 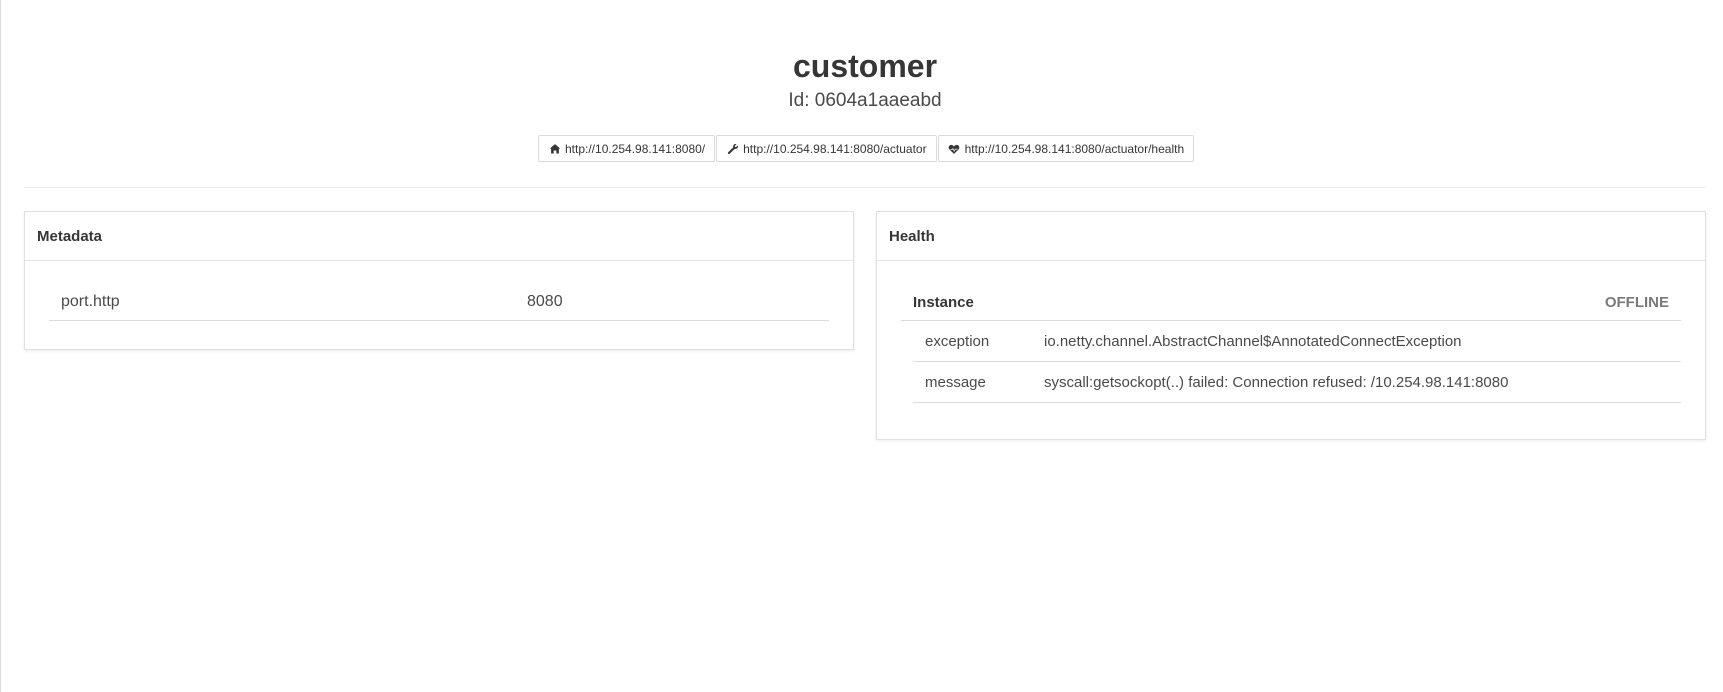 I want to click on metadata-value: 8080, so click(x=545, y=301).